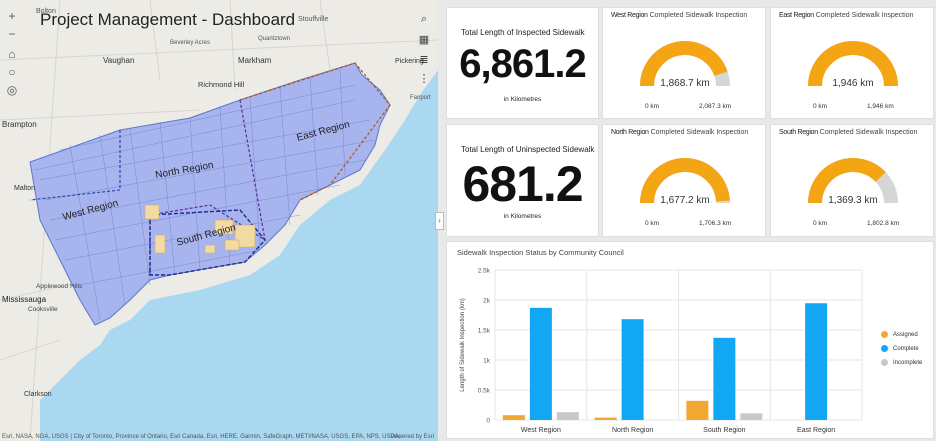 The image size is (936, 441). What do you see at coordinates (853, 200) in the screenshot?
I see `gauge-value: 1,369.3 km` at bounding box center [853, 200].